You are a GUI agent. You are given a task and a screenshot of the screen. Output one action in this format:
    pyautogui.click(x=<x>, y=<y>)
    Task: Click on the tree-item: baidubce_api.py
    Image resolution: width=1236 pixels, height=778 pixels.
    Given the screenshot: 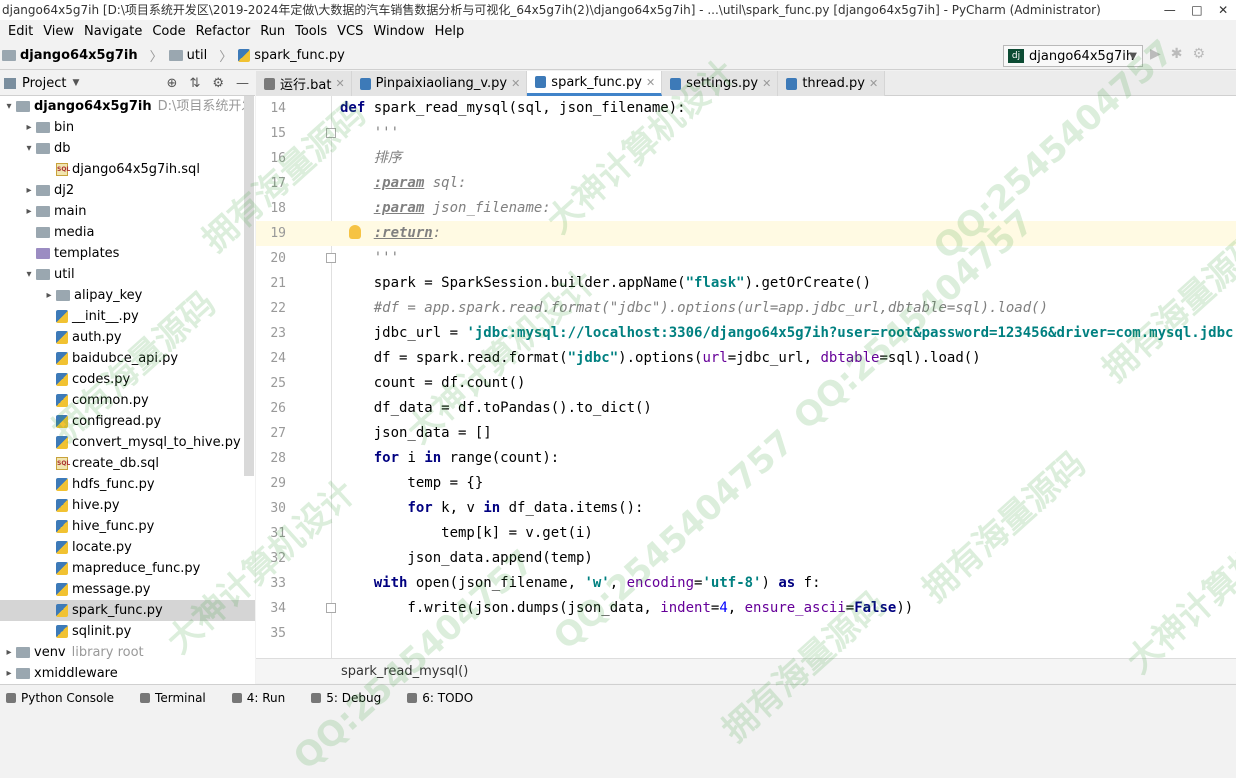 What is the action you would take?
    pyautogui.click(x=110, y=358)
    